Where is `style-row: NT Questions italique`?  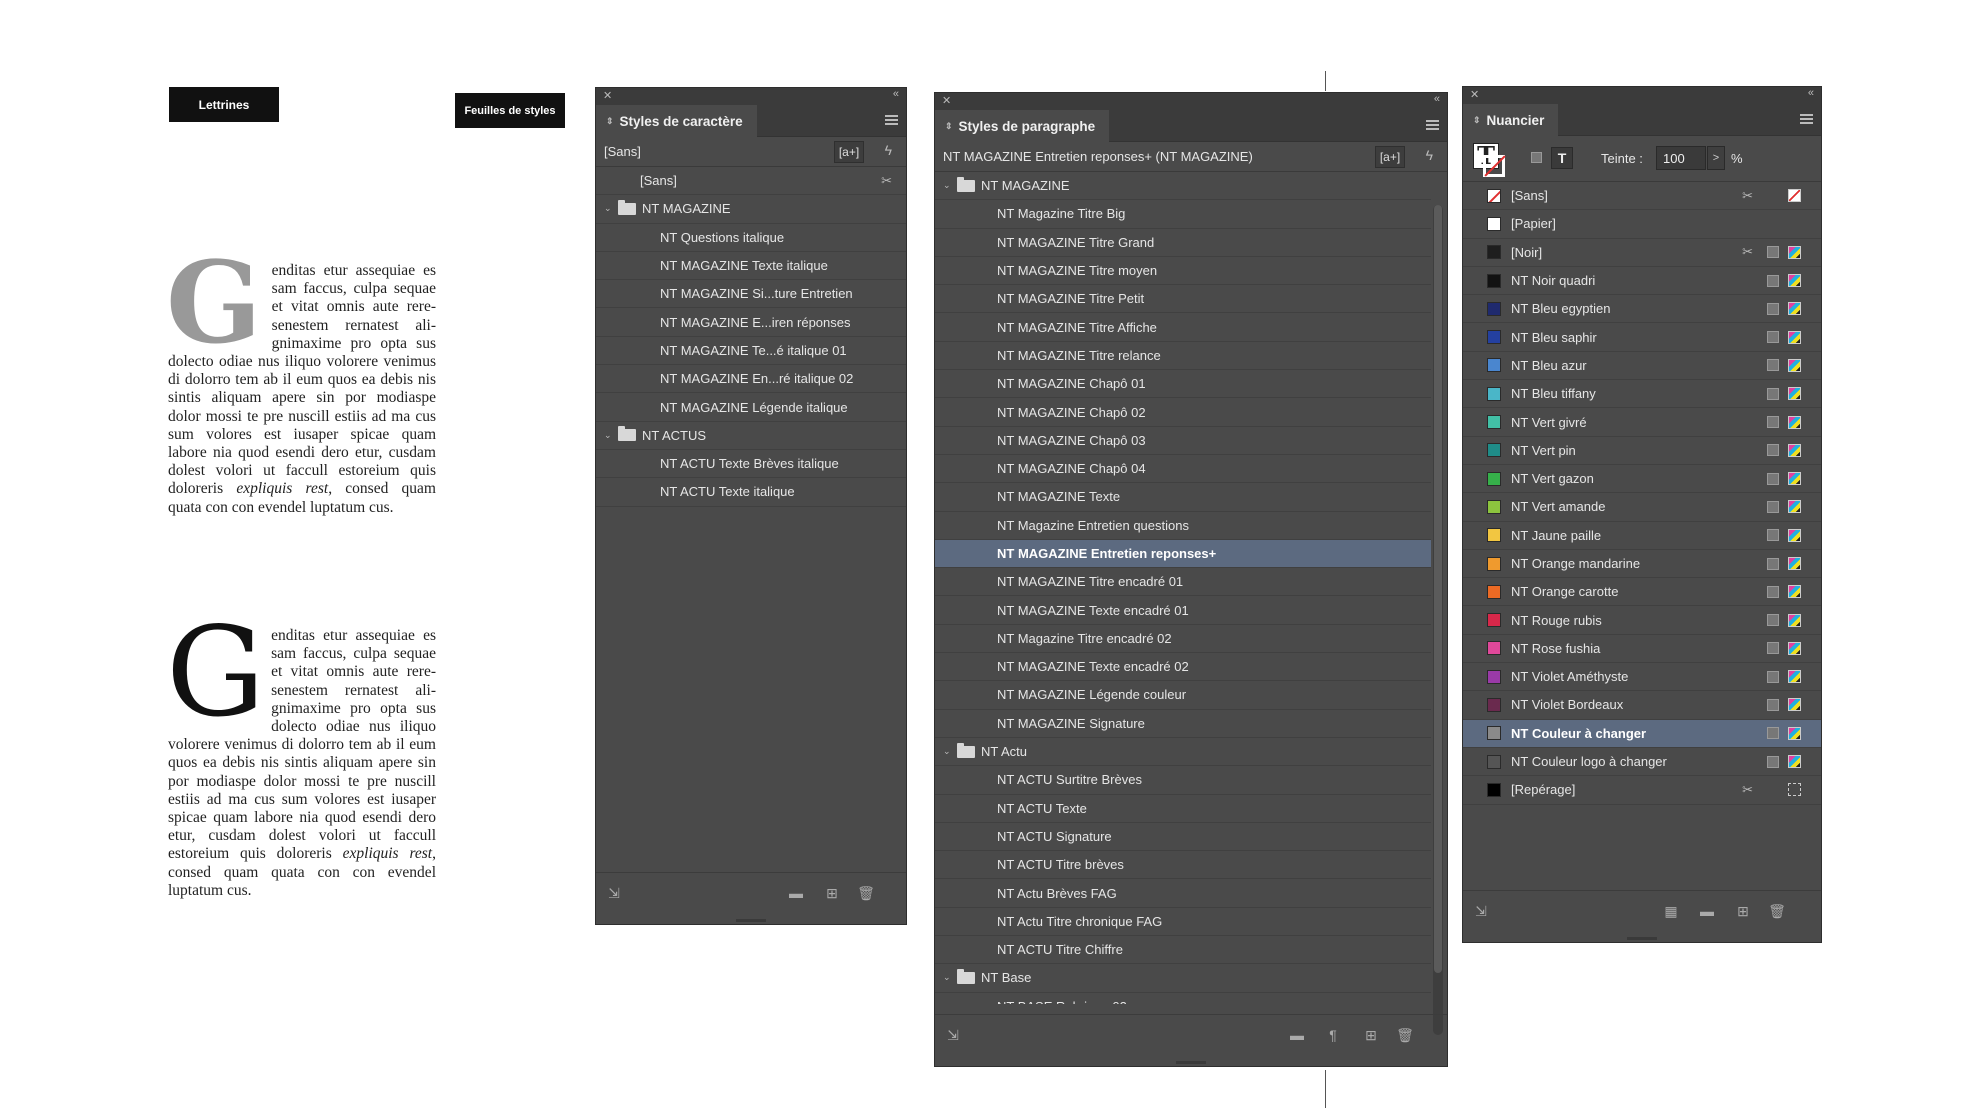
style-row: NT Questions italique is located at coordinates (751, 238).